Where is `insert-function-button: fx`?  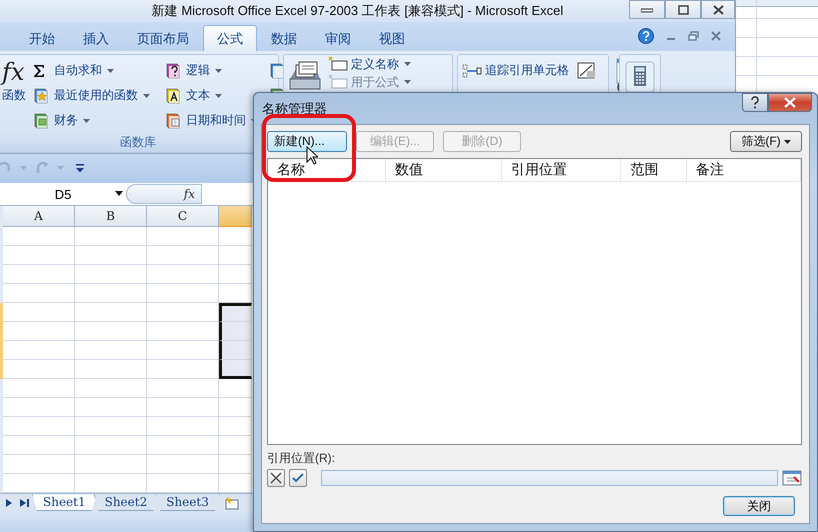
insert-function-button: fx is located at coordinates (164, 194).